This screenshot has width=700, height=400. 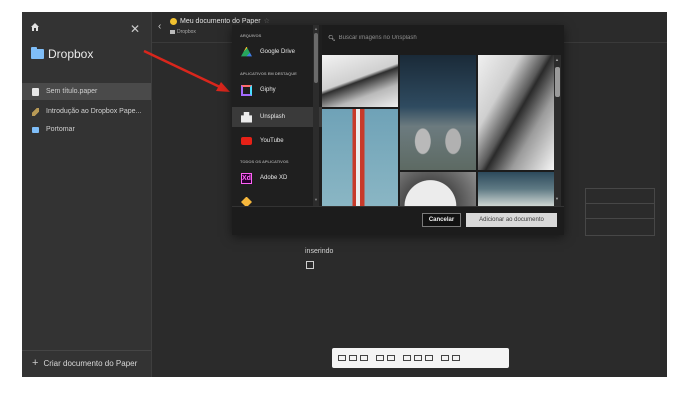 What do you see at coordinates (246, 178) in the screenshot?
I see `adobe-xd-icon: Xd` at bounding box center [246, 178].